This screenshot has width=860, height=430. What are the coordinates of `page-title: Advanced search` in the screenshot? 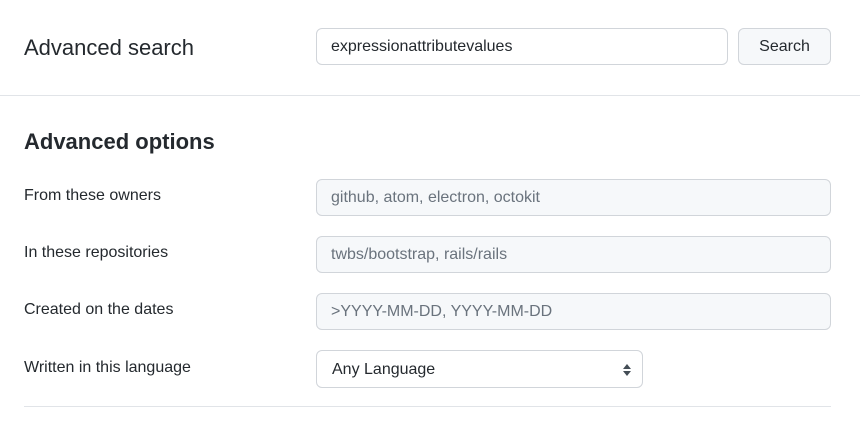 It's located at (109, 47).